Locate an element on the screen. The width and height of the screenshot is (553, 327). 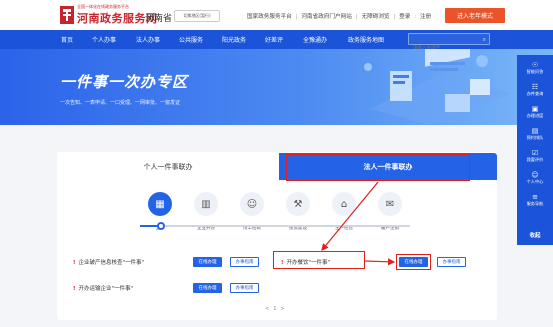
annotation-arrows is located at coordinates (358, 223).